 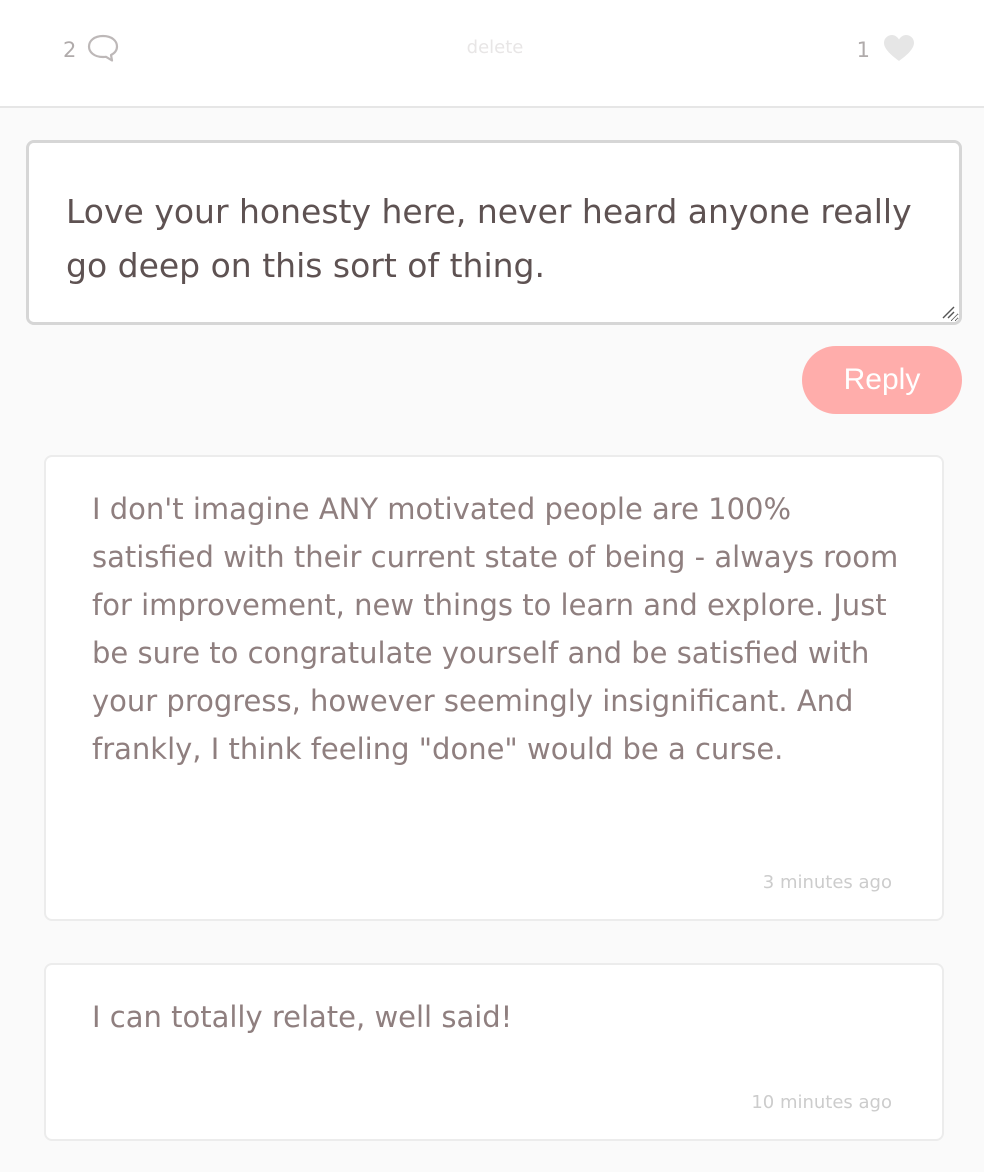 What do you see at coordinates (821, 1102) in the screenshot?
I see `comment-timestamp: 10 minutes ago` at bounding box center [821, 1102].